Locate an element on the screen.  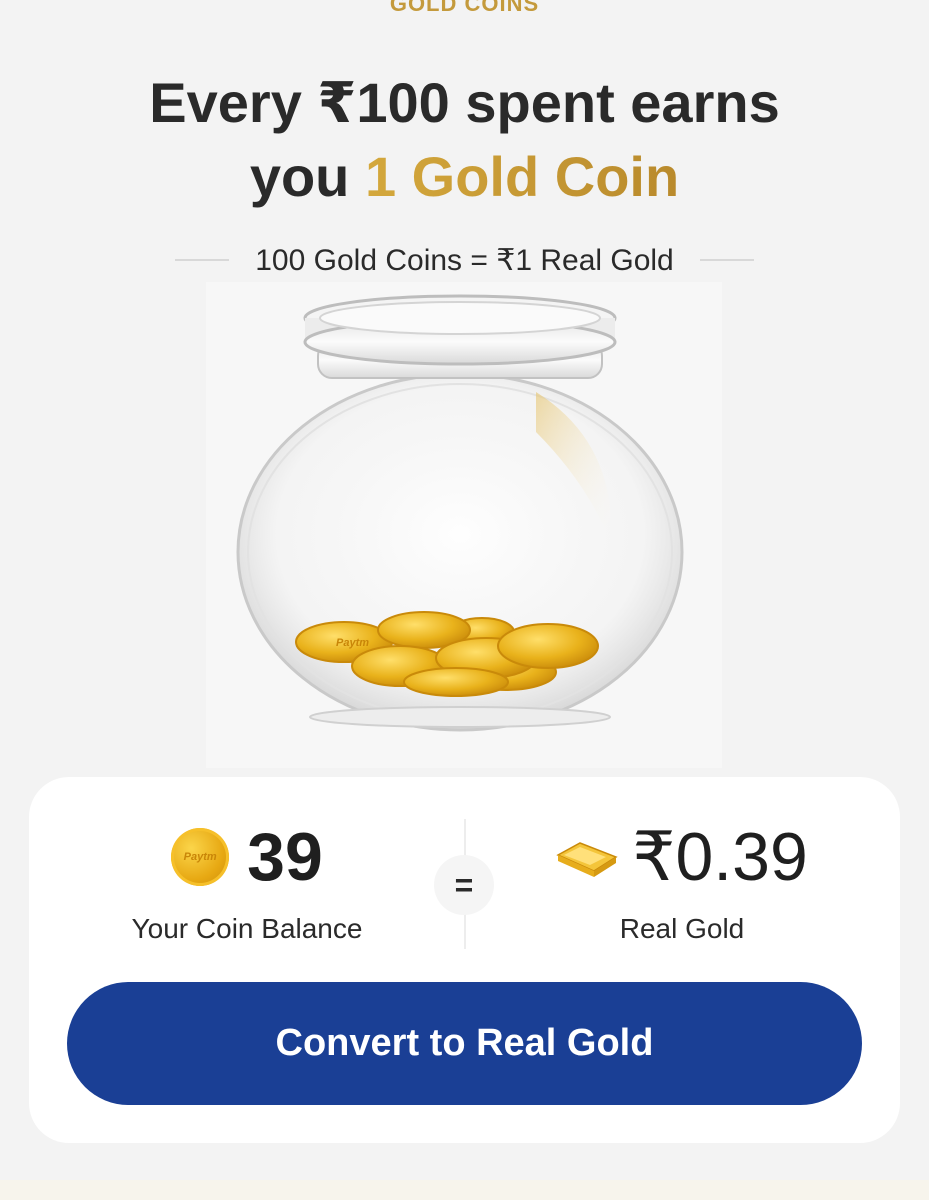
coin-balance-value: 39 is located at coordinates (285, 857).